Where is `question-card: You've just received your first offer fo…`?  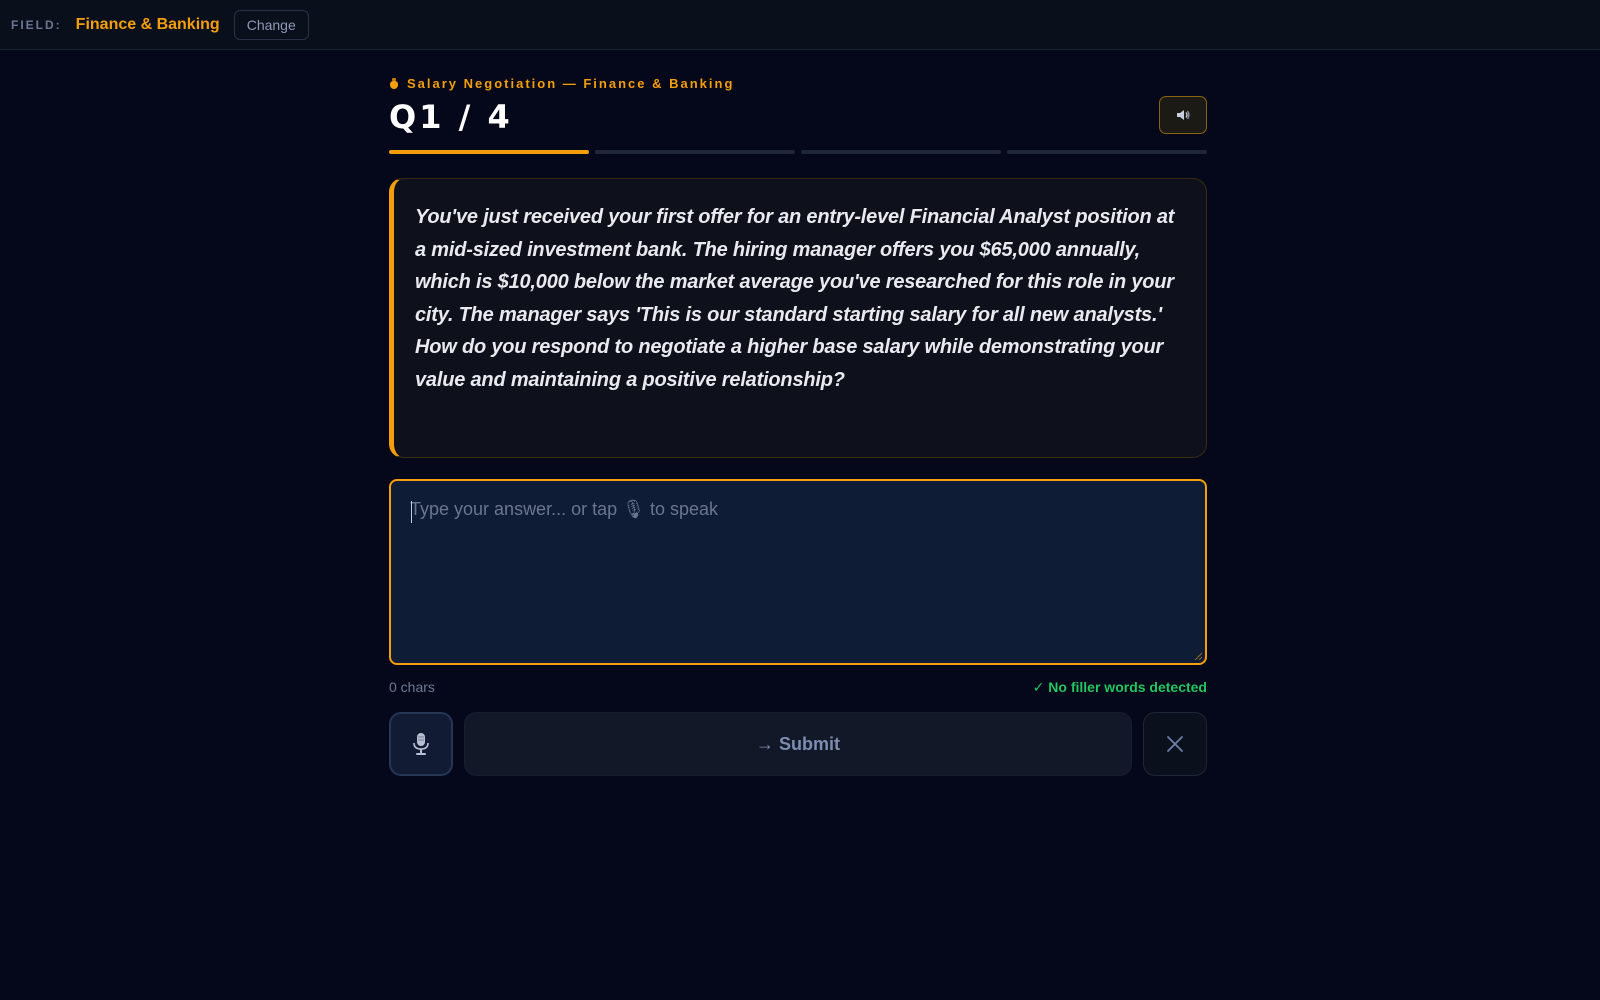 question-card: You've just received your first offer fo… is located at coordinates (798, 318).